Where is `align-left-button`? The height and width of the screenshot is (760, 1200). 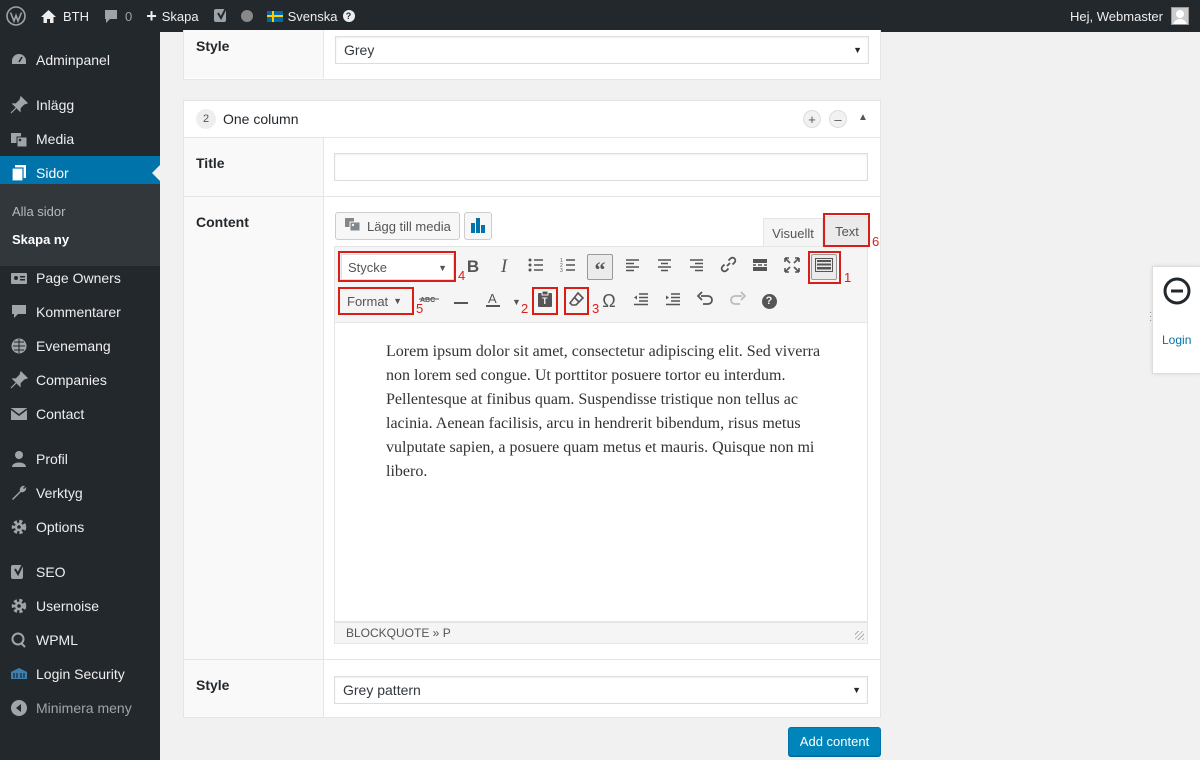 align-left-button is located at coordinates (632, 267).